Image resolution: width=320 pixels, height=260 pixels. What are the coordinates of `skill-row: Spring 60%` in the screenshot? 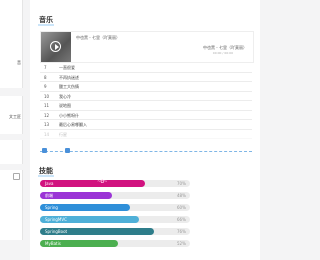 It's located at (120, 207).